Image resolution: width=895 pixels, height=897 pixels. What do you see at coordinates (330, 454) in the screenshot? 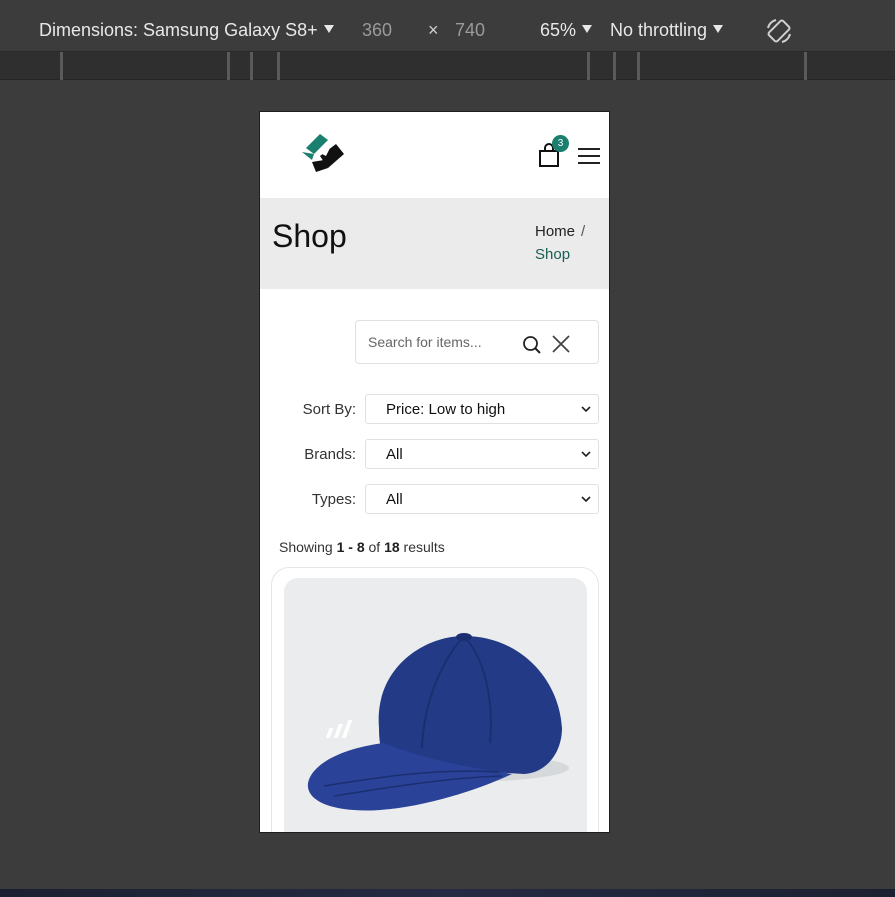
I see `brands-label: Brands:` at bounding box center [330, 454].